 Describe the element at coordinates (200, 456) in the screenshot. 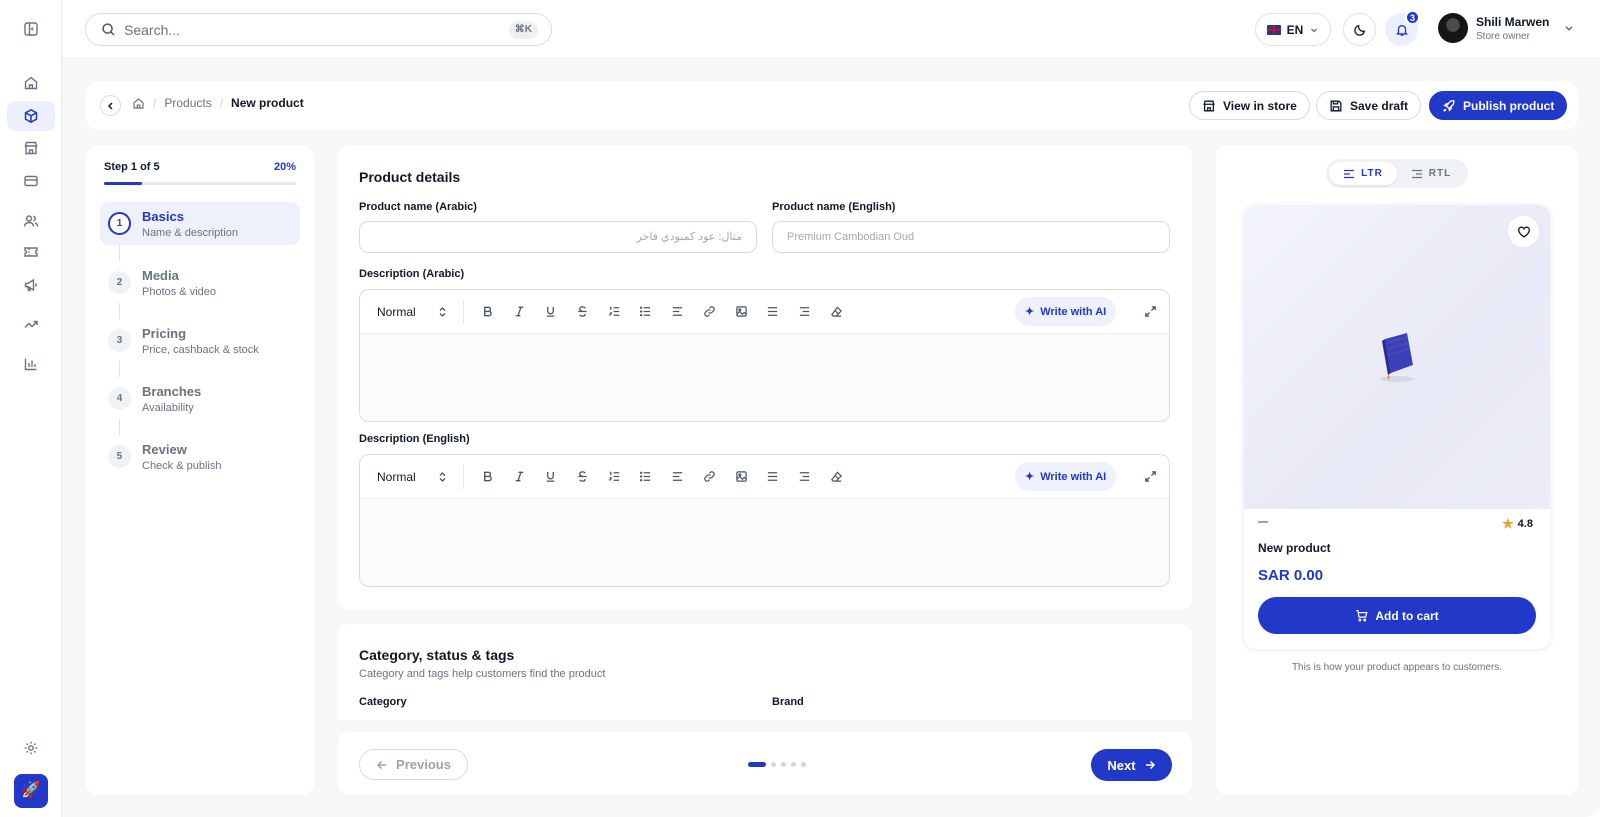

I see `step-review: 5 Review Check & publish` at that location.